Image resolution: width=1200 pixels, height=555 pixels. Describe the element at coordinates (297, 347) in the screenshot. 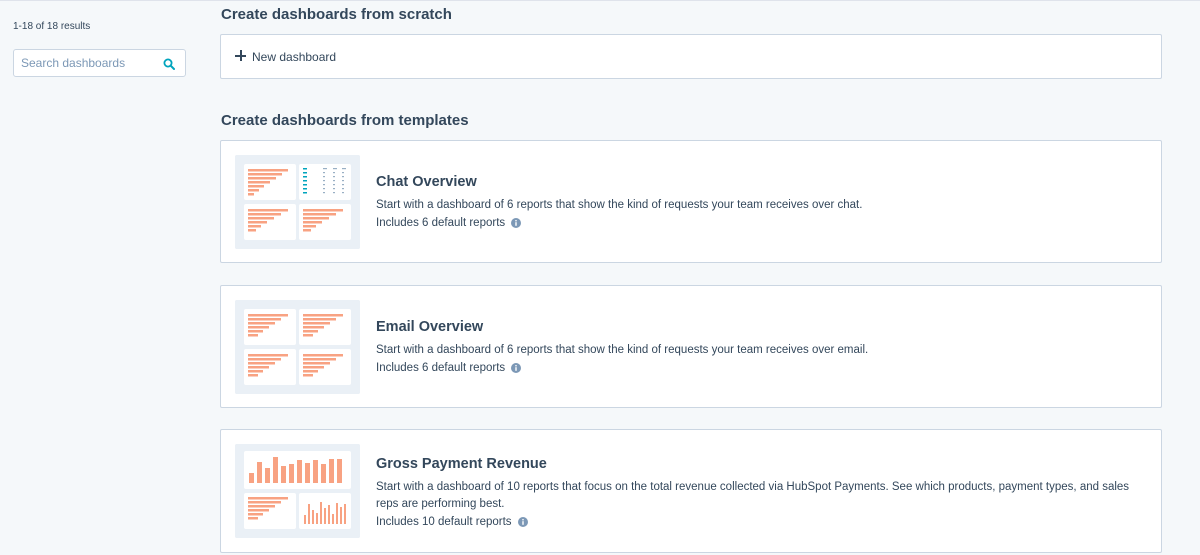

I see `email-overview-thumbnail` at that location.